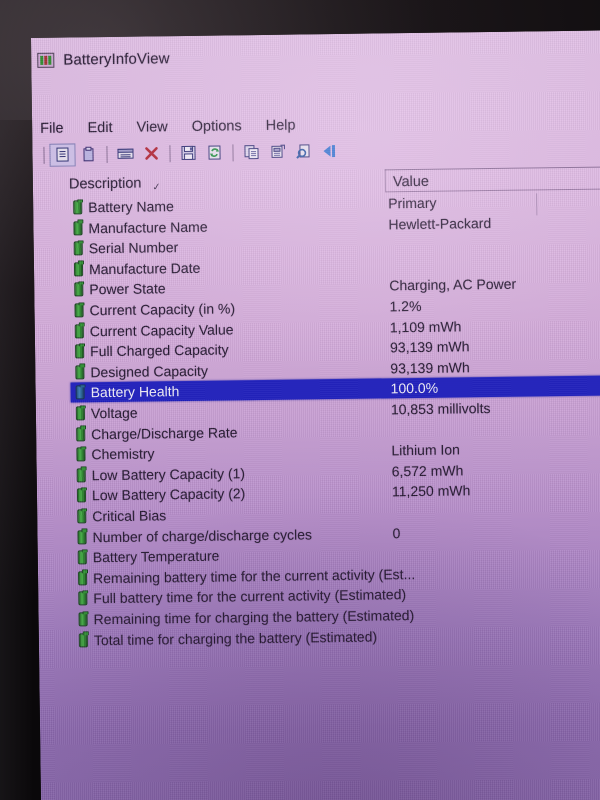  What do you see at coordinates (164, 432) in the screenshot?
I see `row-description: Charge/Discharge Rate` at bounding box center [164, 432].